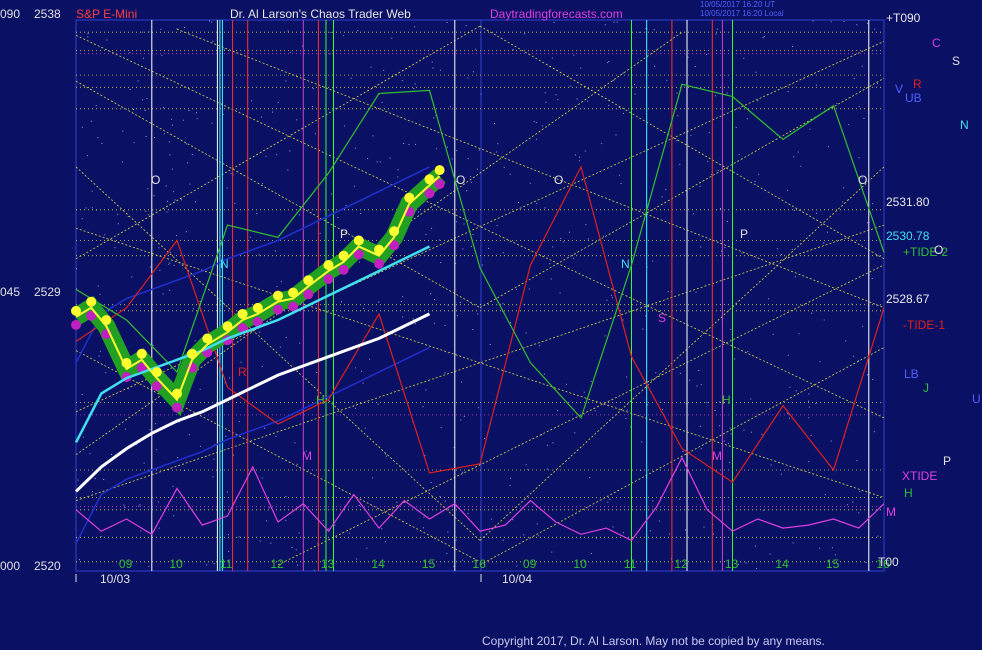  Describe the element at coordinates (278, 309) in the screenshot. I see `price-low-marker` at that location.